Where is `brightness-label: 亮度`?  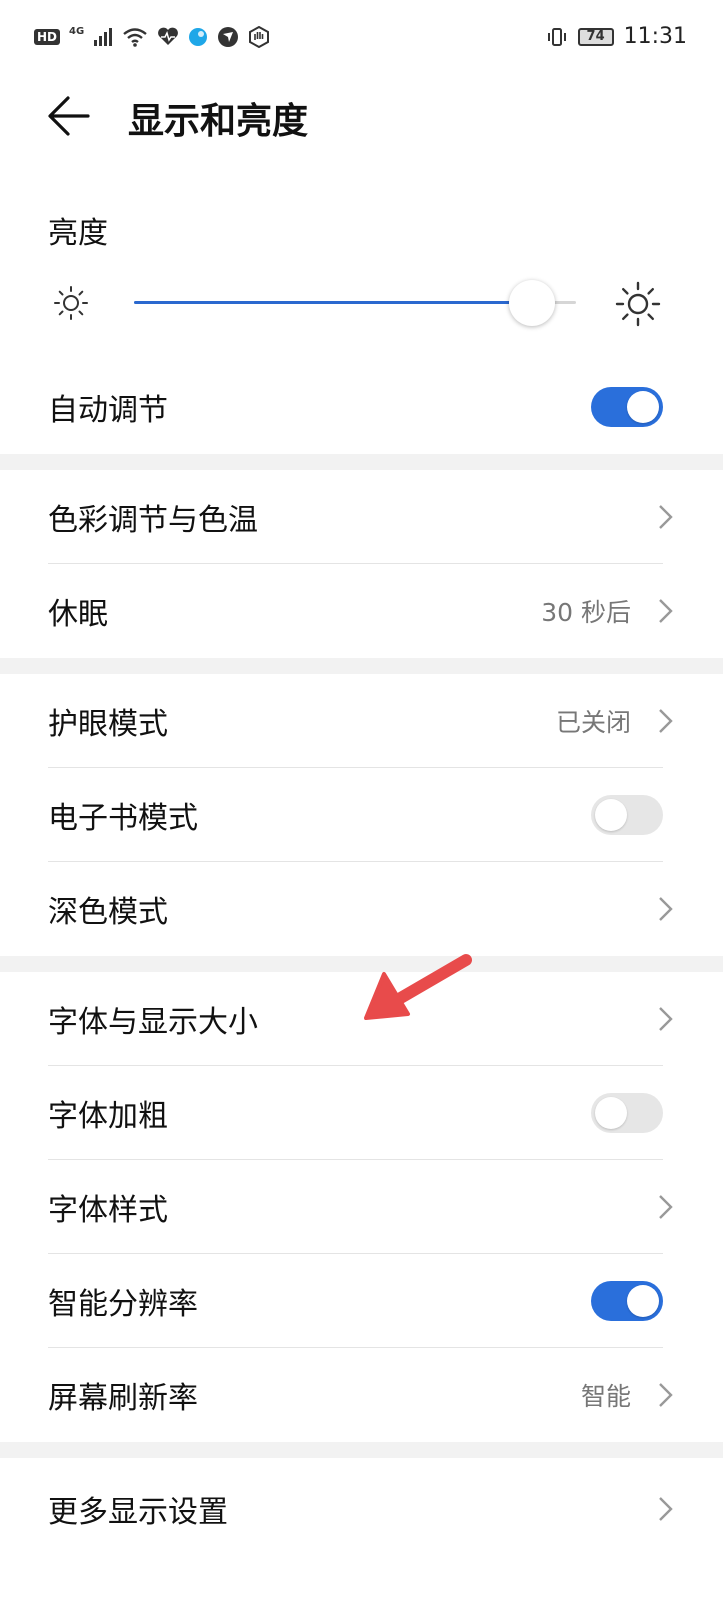 brightness-label: 亮度 is located at coordinates (78, 233).